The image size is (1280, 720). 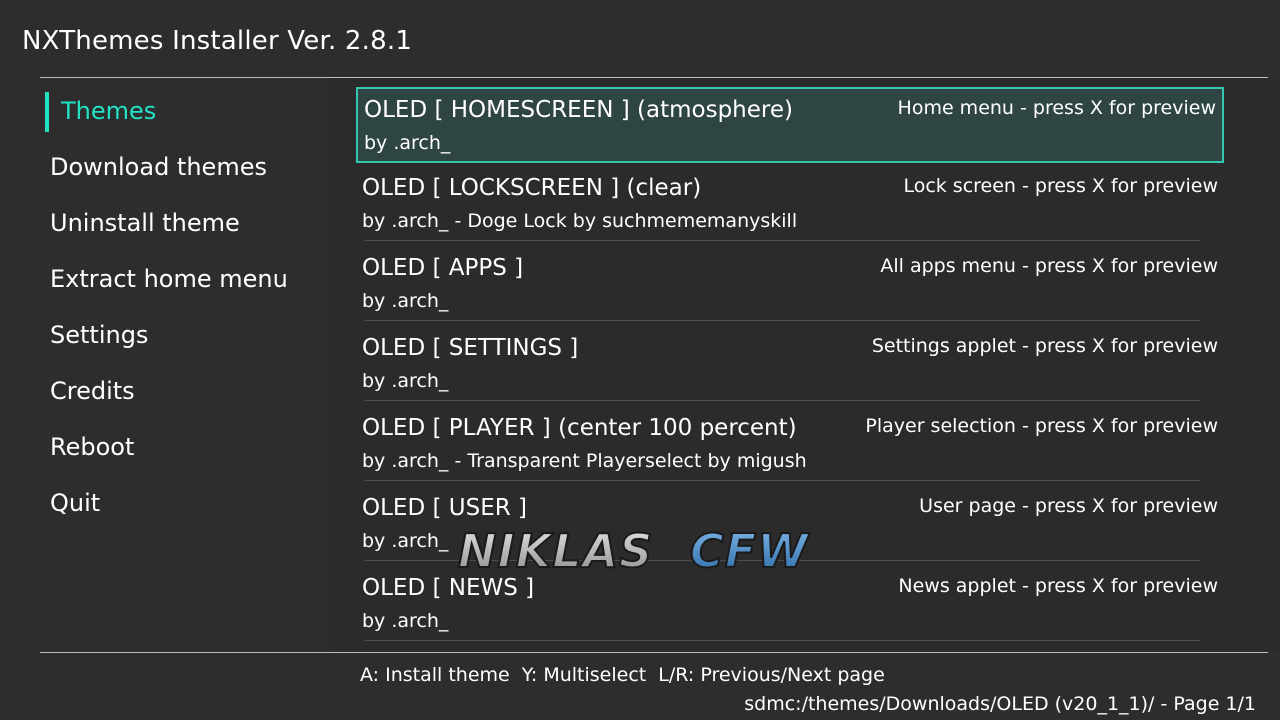 What do you see at coordinates (654, 652) in the screenshot?
I see `footer-divider` at bounding box center [654, 652].